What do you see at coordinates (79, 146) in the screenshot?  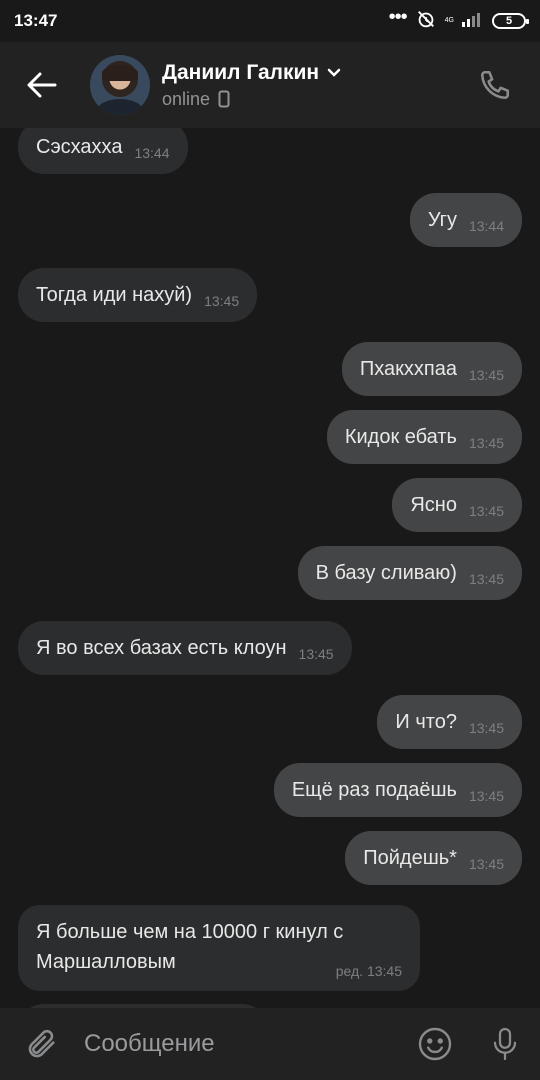 I see `message-text: Сэсхахха` at bounding box center [79, 146].